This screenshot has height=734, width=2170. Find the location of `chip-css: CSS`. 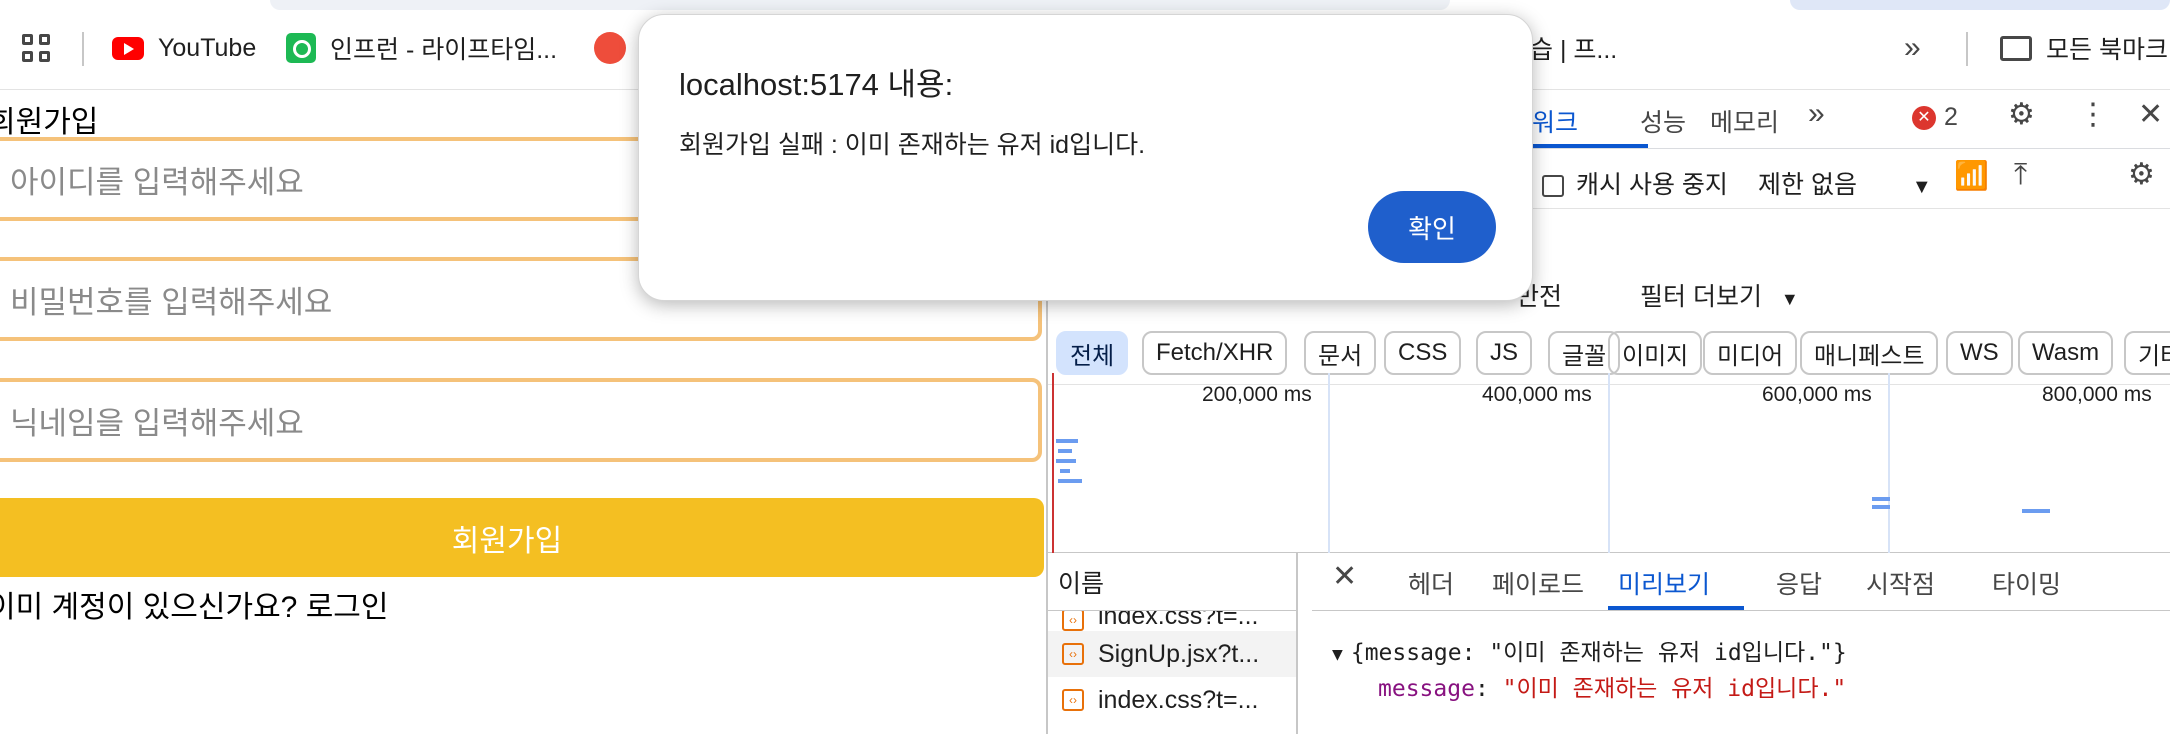

chip-css: CSS is located at coordinates (1423, 353).